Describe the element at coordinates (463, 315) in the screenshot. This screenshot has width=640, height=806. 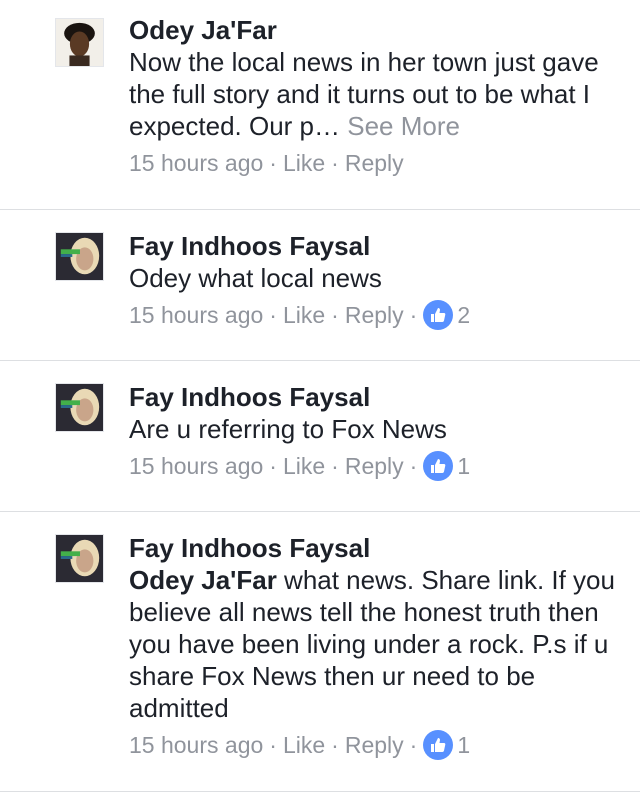
I see `like-count: 2` at that location.